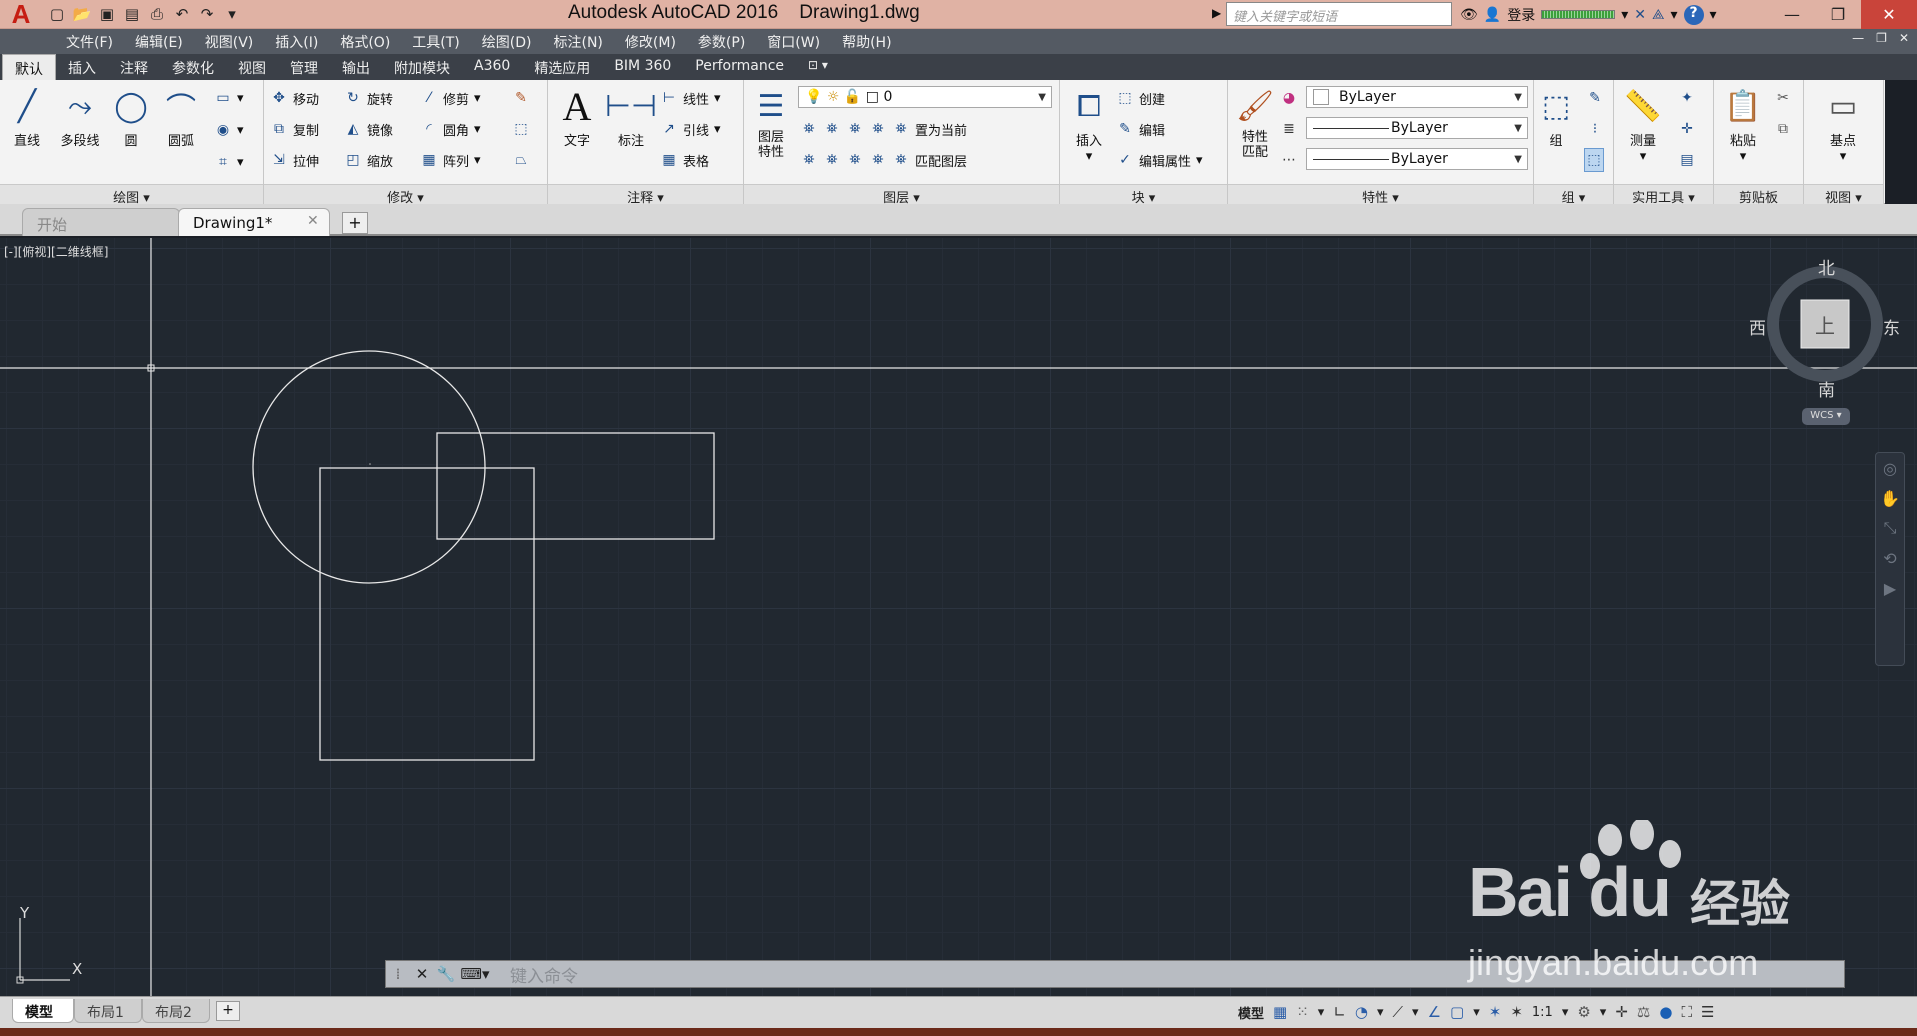  Describe the element at coordinates (398, 974) in the screenshot. I see `cmd-grip-icon: ⁞` at that location.